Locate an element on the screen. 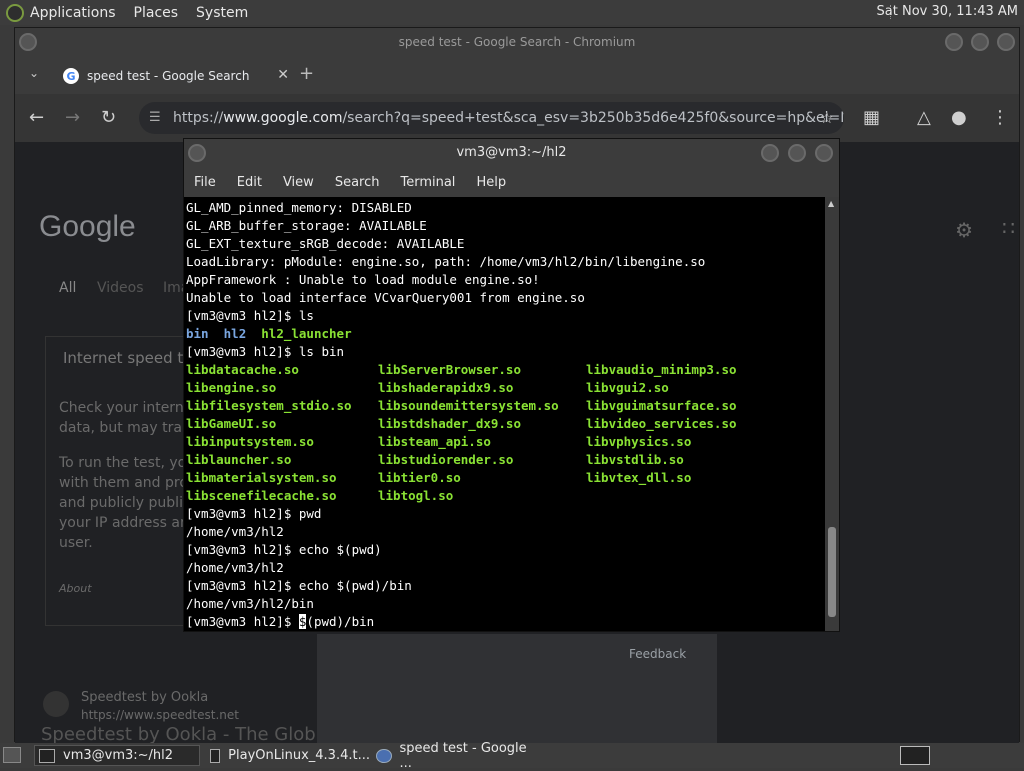 The image size is (1024, 771). arrow-left-icon: ← is located at coordinates (36, 117).